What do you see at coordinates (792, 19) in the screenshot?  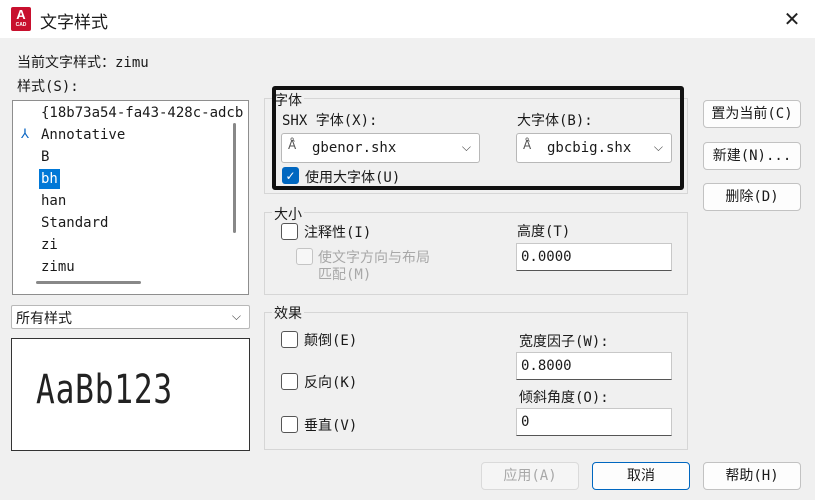 I see `close-icon: ✕` at bounding box center [792, 19].